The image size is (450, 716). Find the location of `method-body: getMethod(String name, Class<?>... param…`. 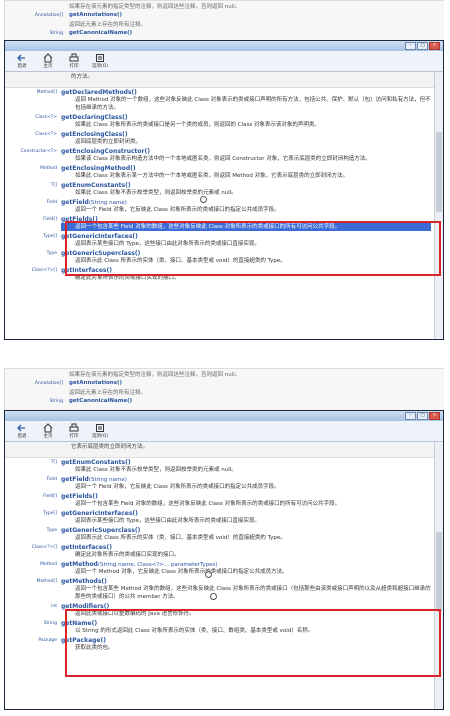

method-body: getMethod(String name, Class<?>... param… is located at coordinates (246, 568).